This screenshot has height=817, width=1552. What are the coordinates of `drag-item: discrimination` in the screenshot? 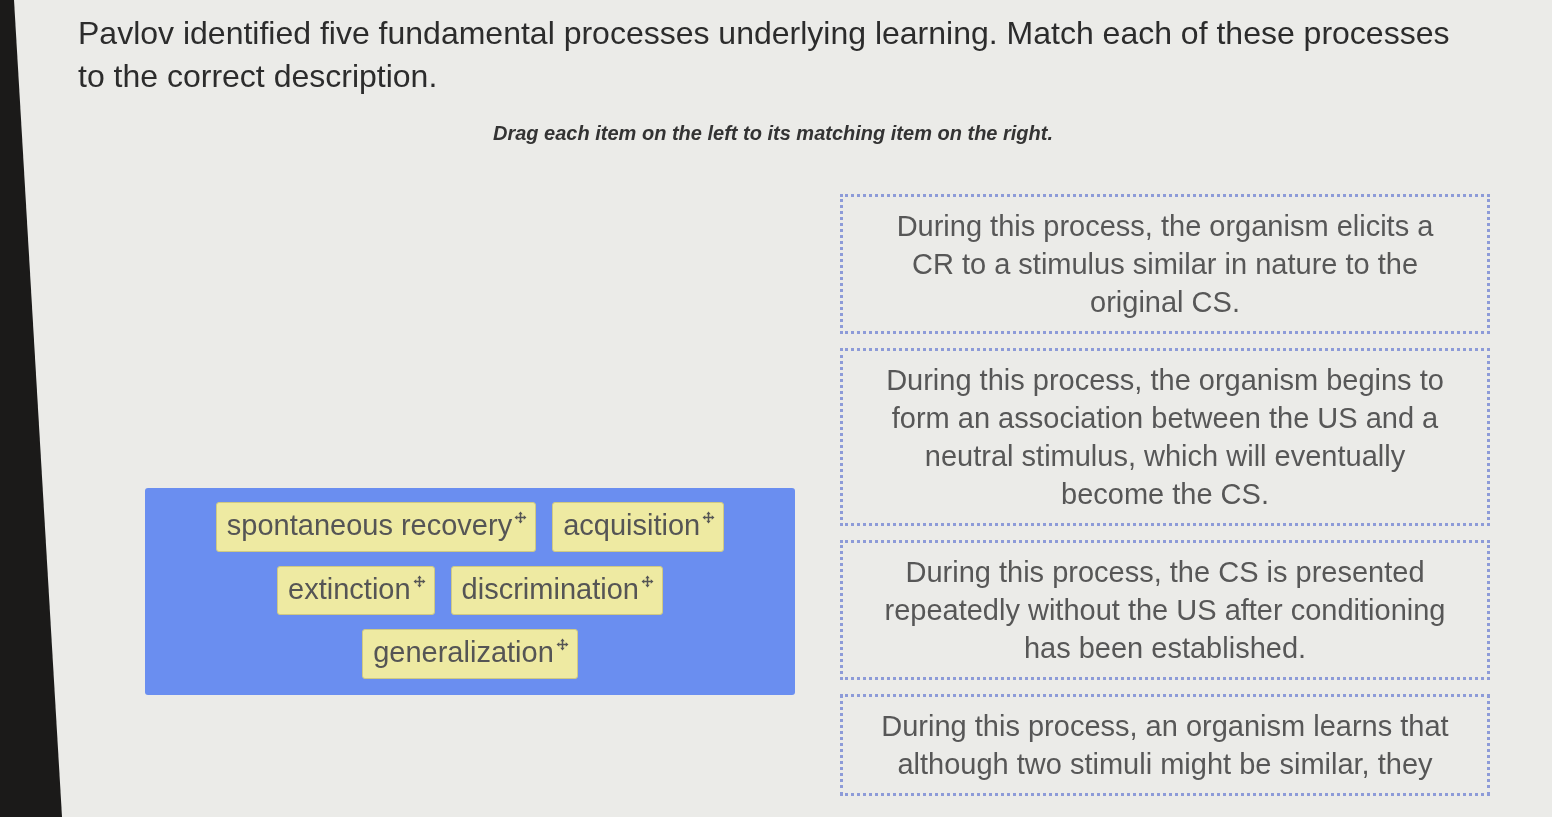 It's located at (556, 590).